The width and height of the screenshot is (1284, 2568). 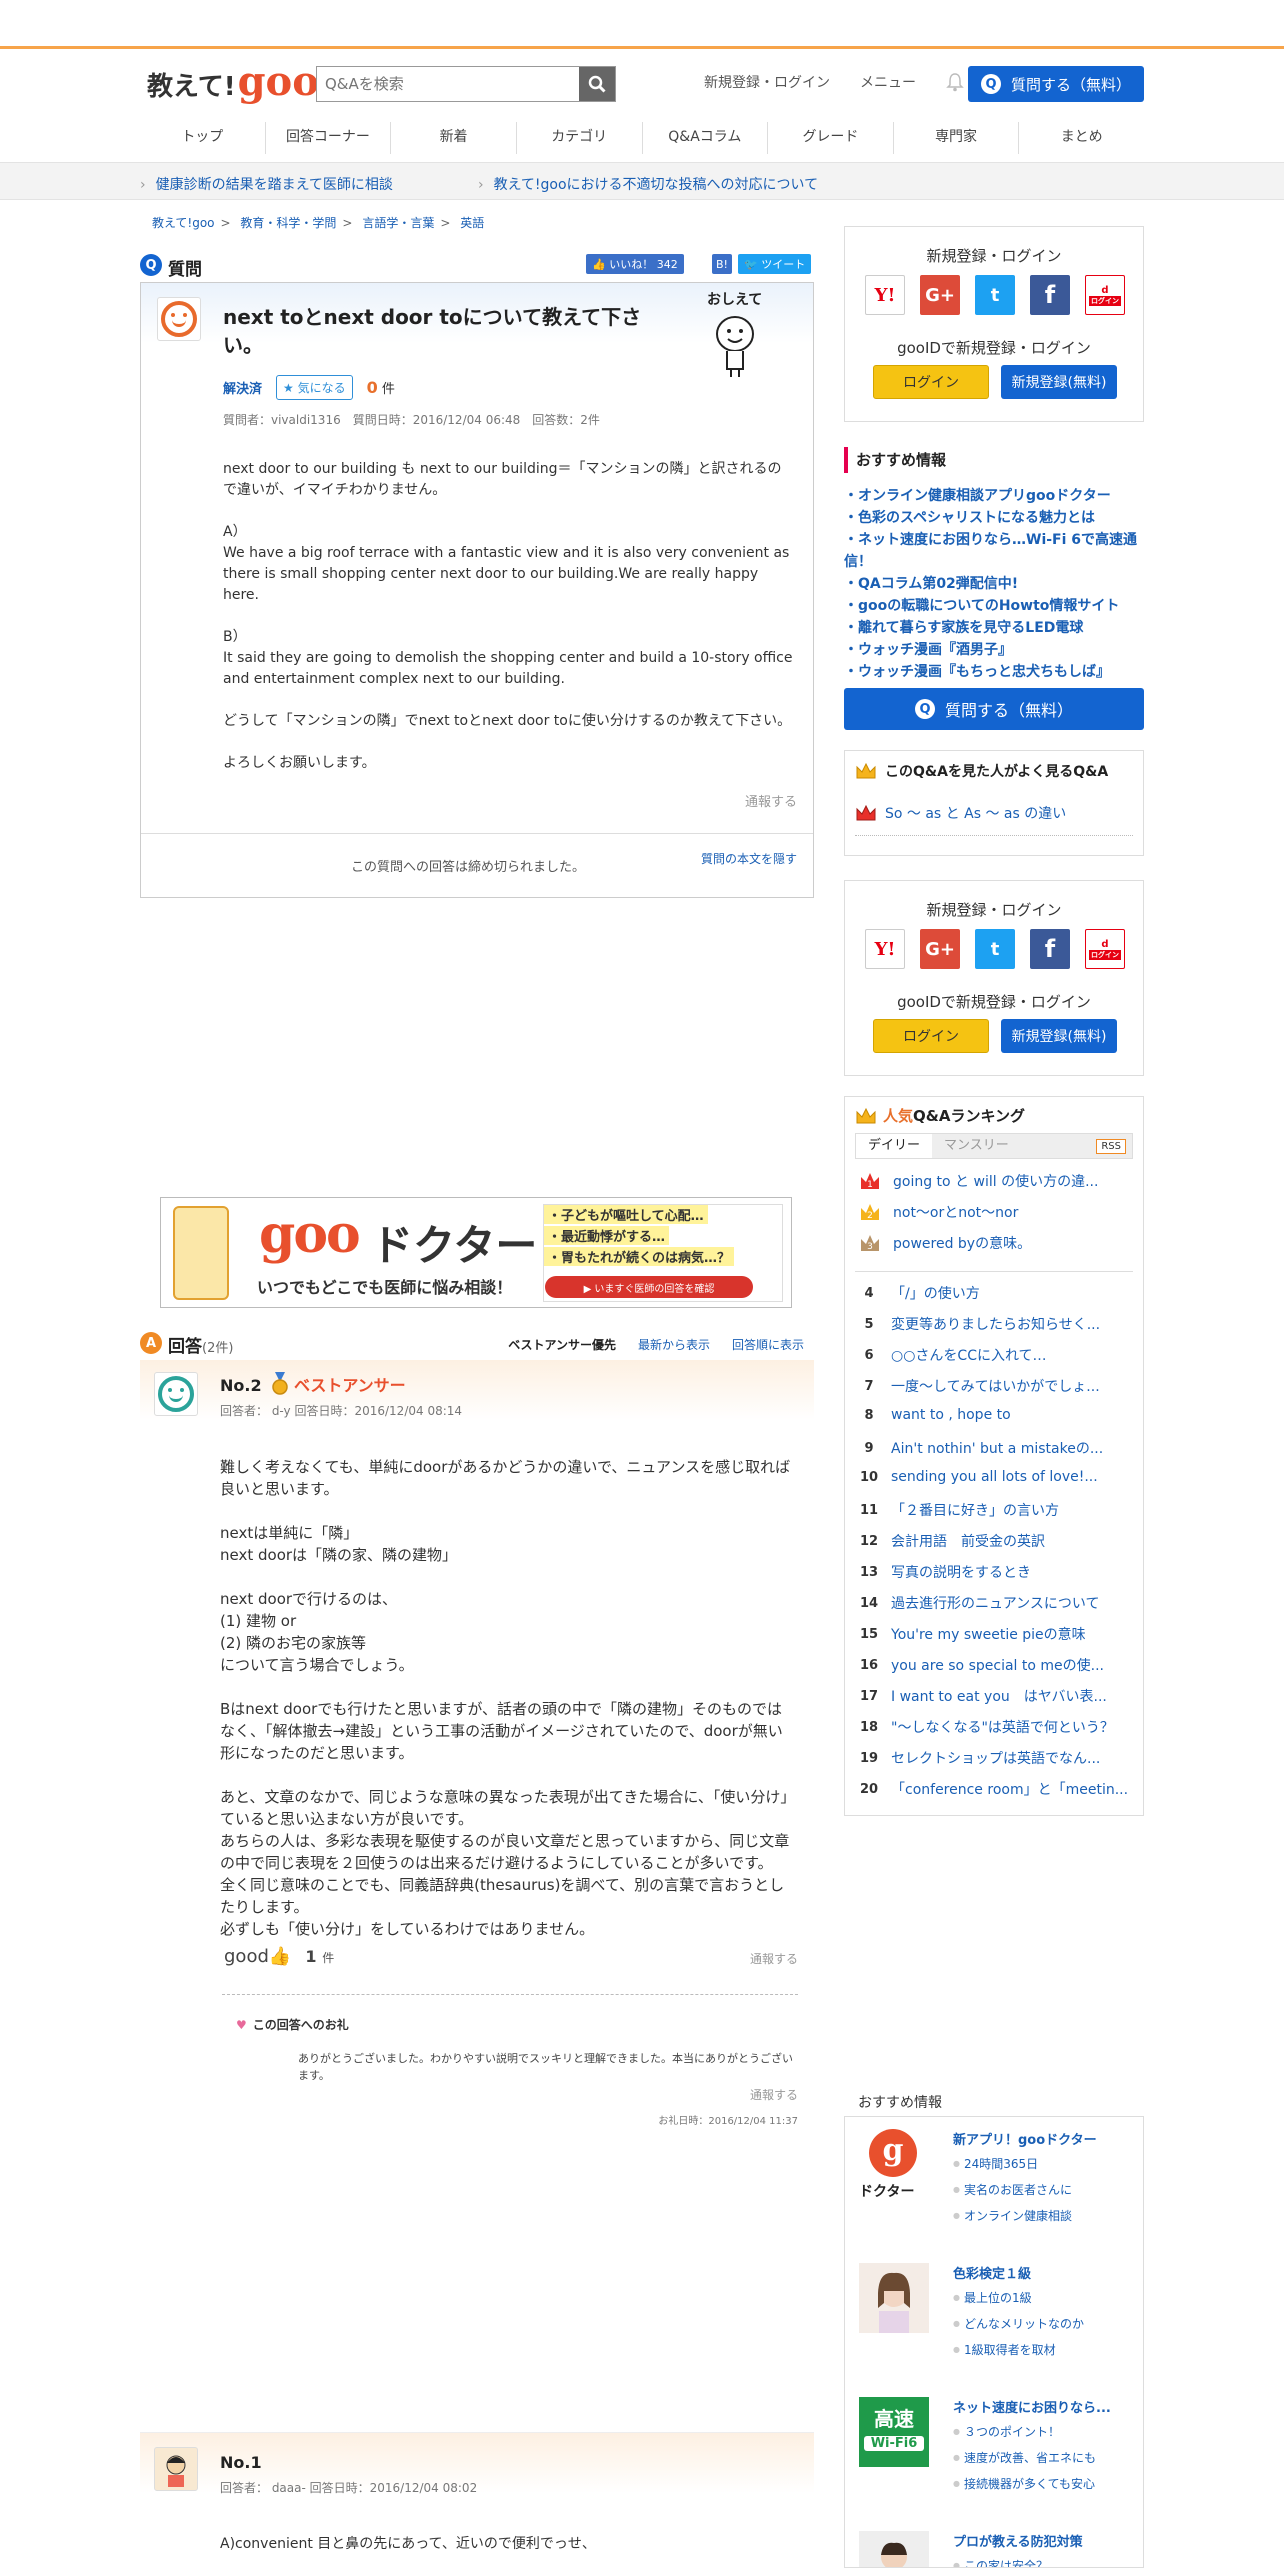 What do you see at coordinates (994, 518) in the screenshot?
I see `recommended-item: 色彩のスペシャリストになる魅力とは` at bounding box center [994, 518].